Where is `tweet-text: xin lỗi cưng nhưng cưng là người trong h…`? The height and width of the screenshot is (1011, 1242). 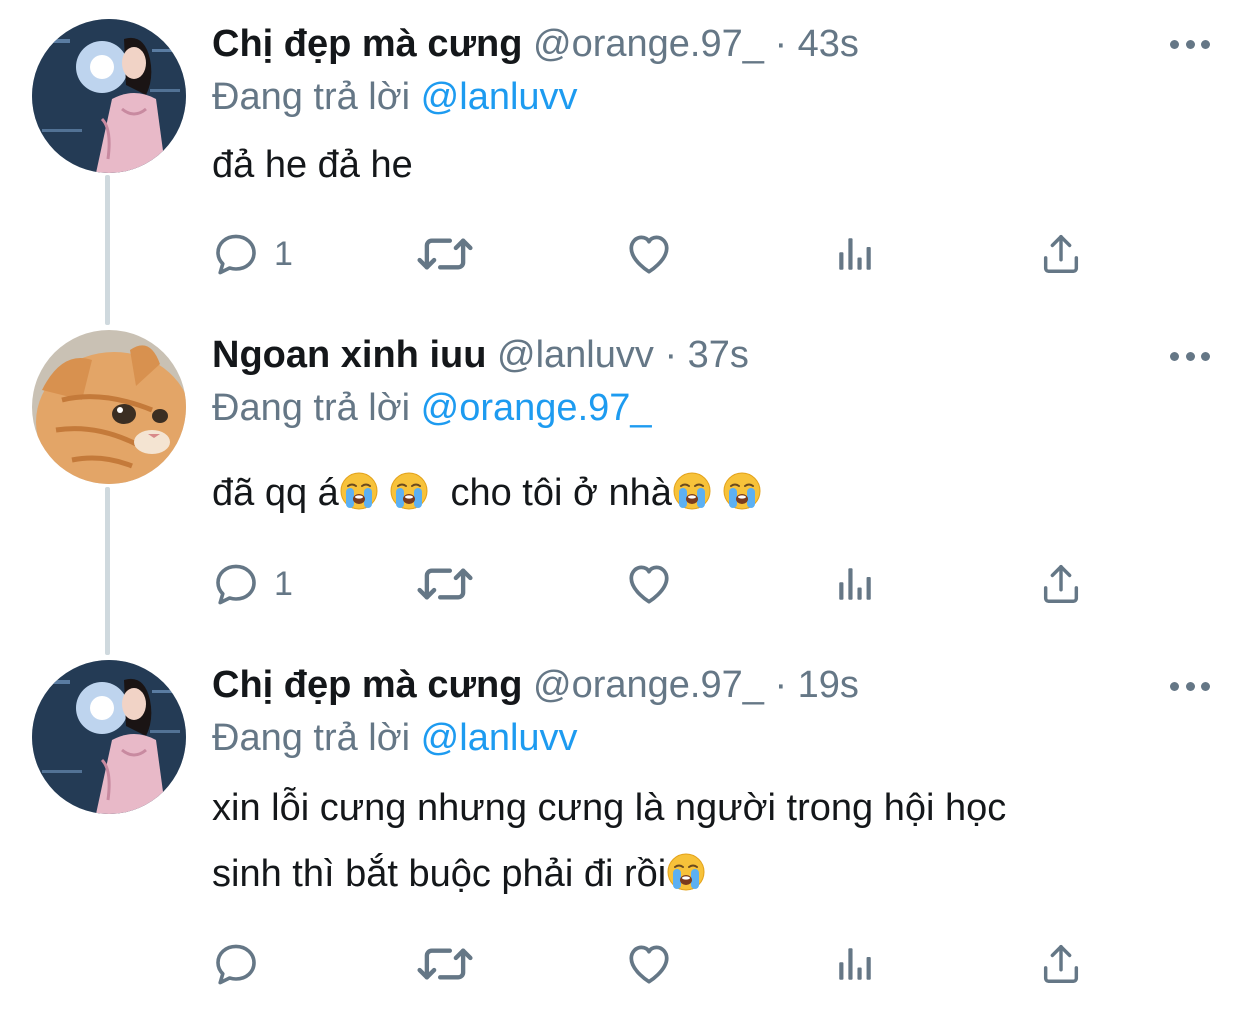
tweet-text: xin lỗi cưng nhưng cưng là người trong h… is located at coordinates (692, 841).